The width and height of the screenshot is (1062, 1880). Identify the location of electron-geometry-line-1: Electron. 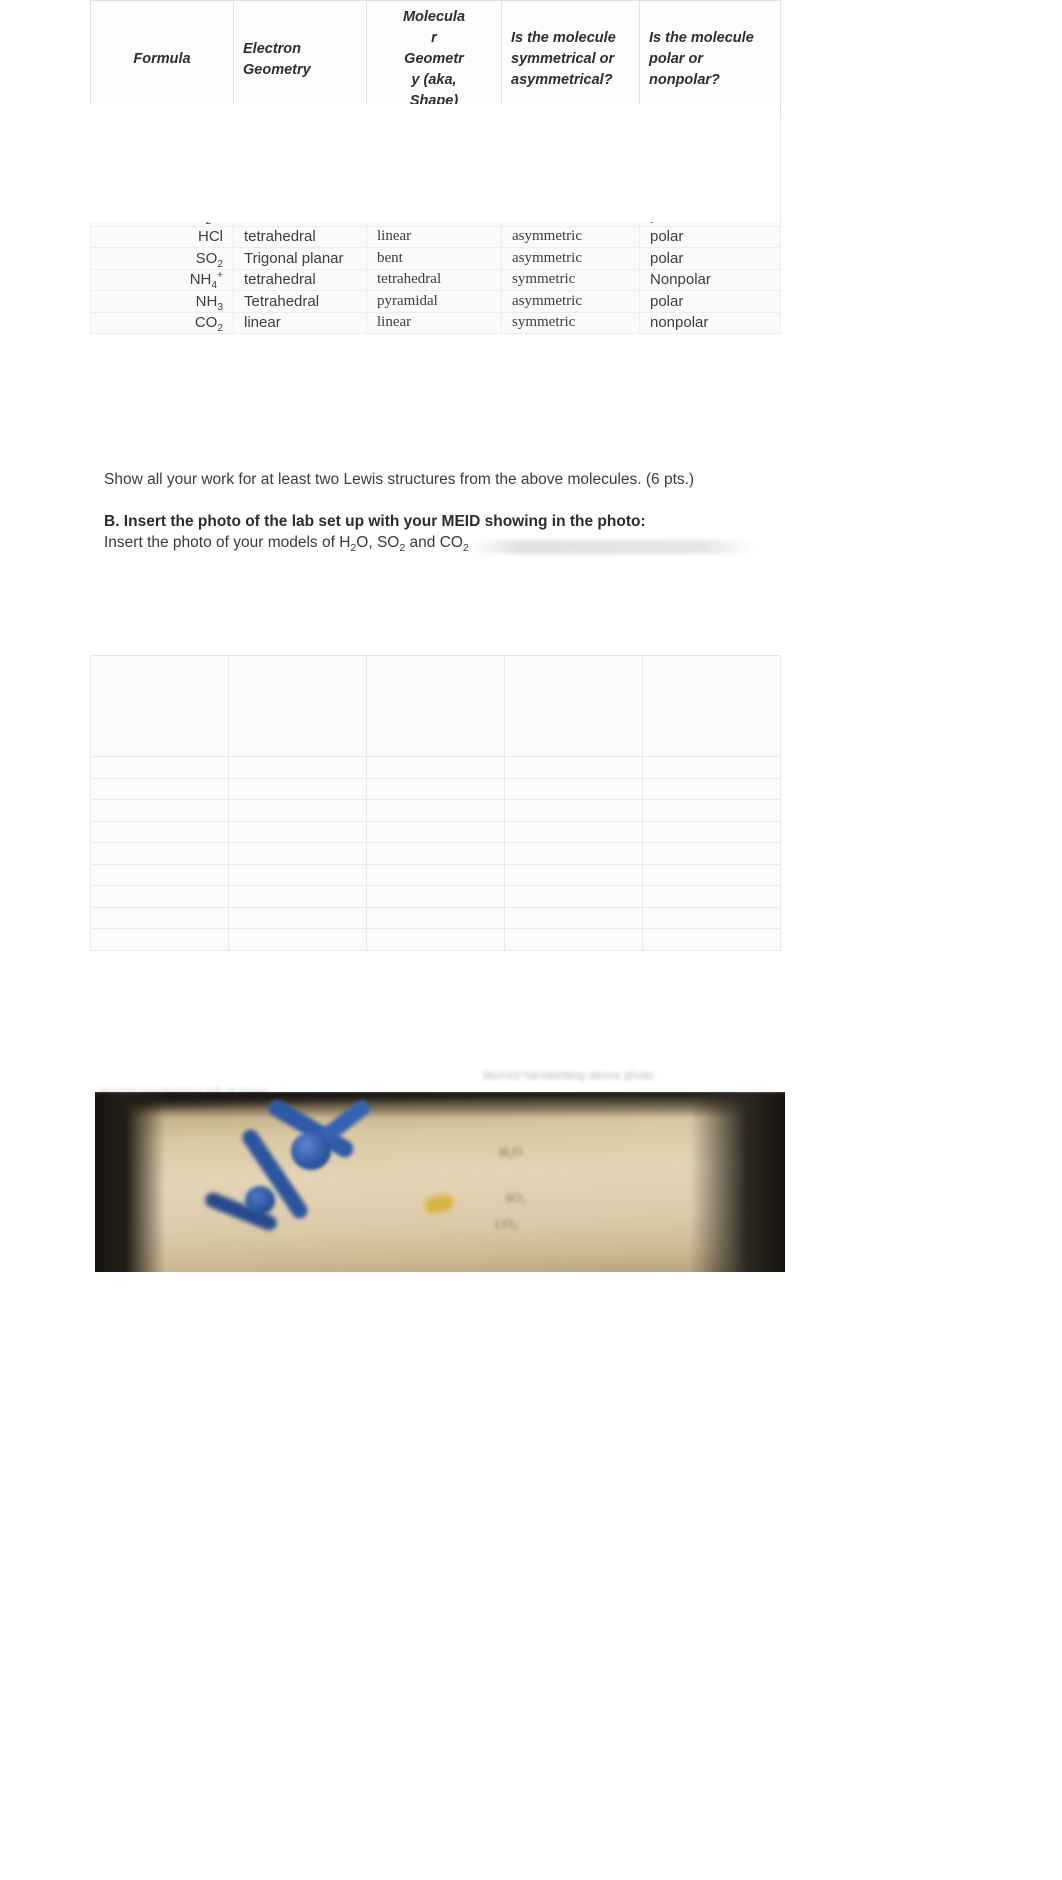
(272, 48).